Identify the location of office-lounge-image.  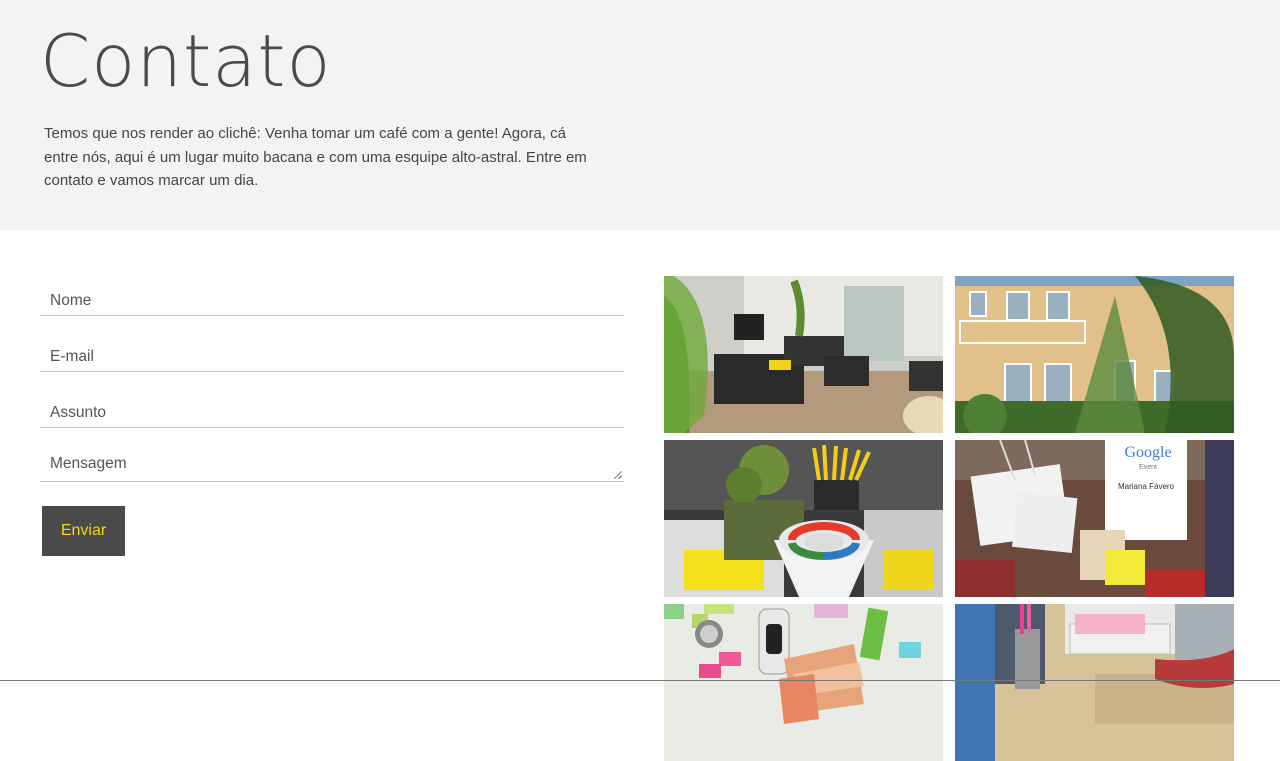
(803, 354).